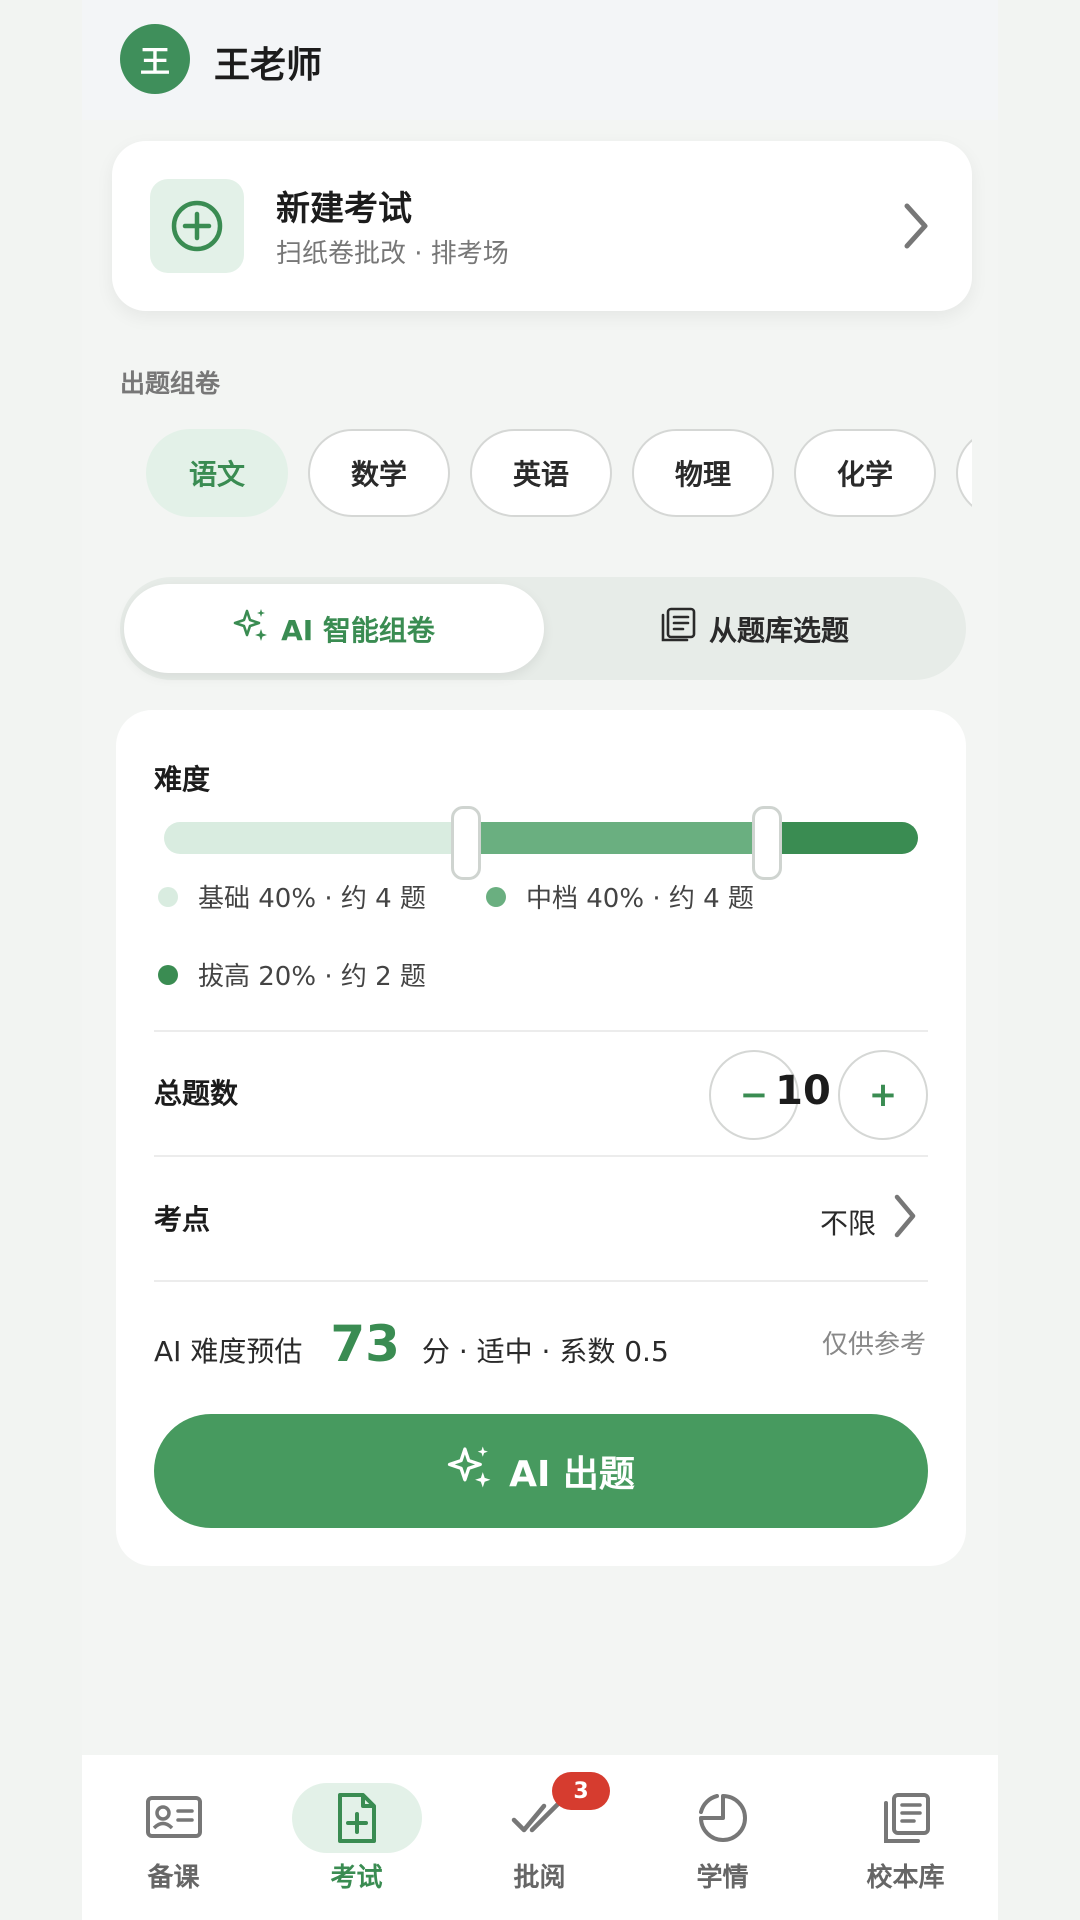 This screenshot has width=1080, height=1920. I want to click on unread-badge: 3, so click(581, 1791).